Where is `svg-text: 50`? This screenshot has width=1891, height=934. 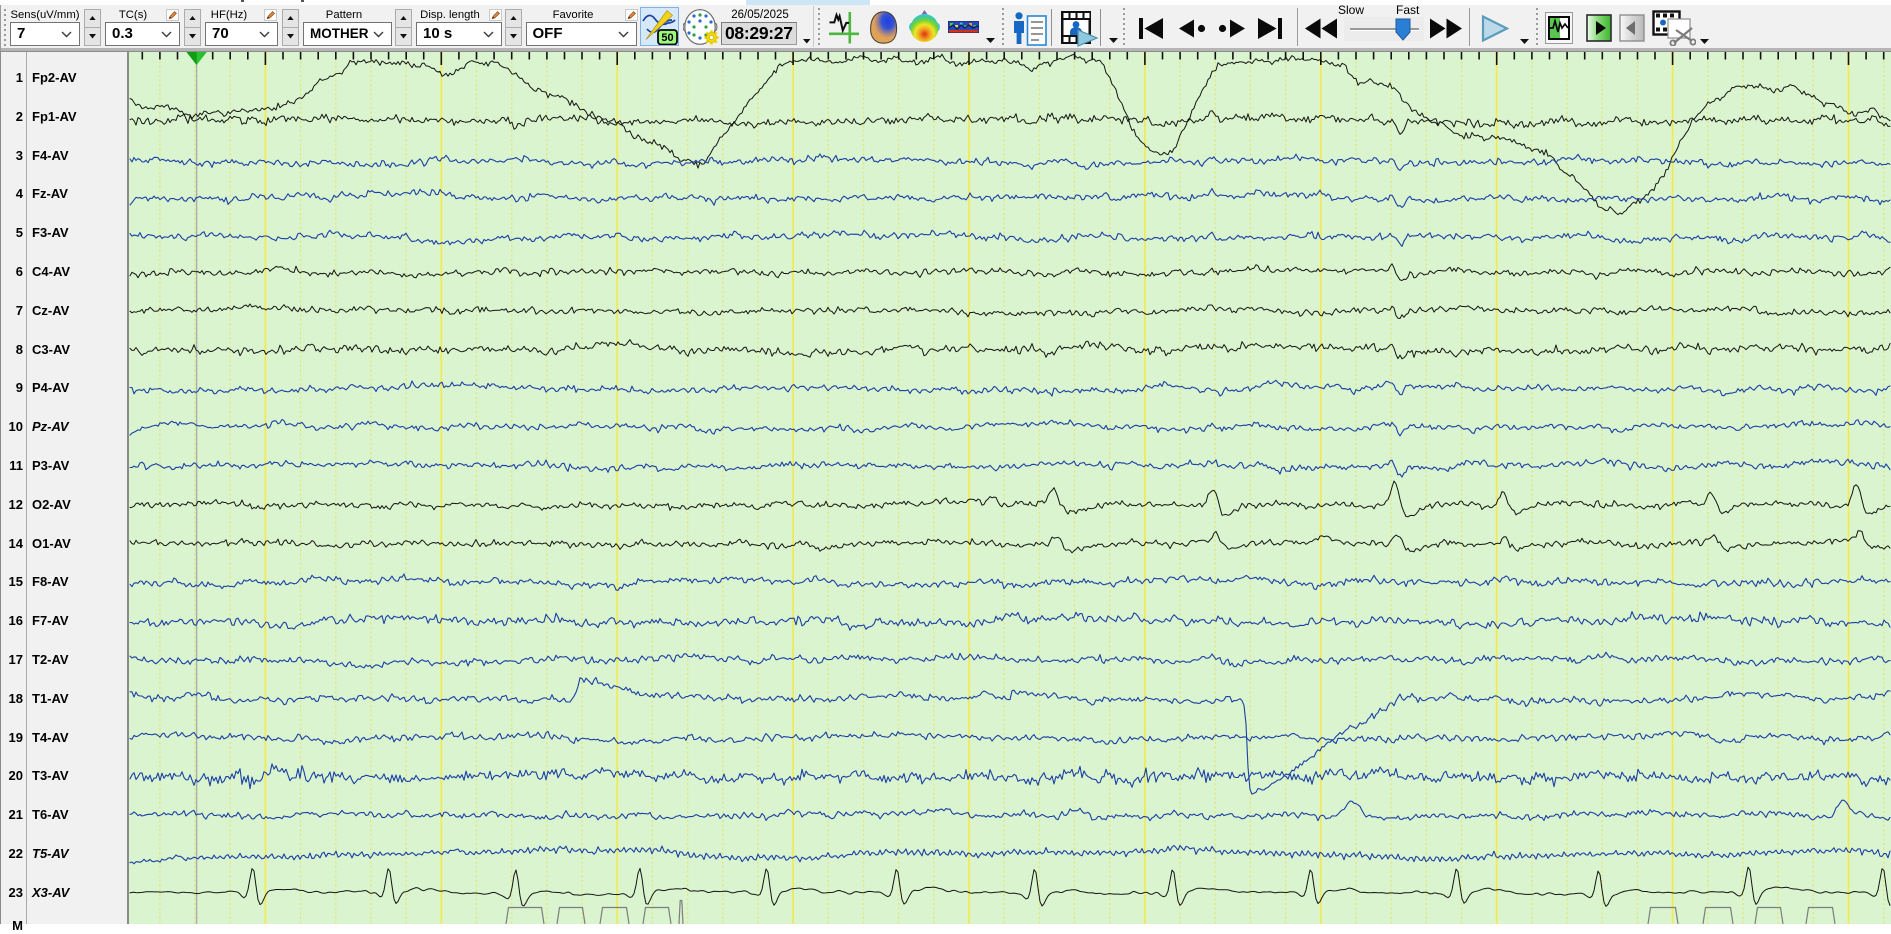
svg-text: 50 is located at coordinates (667, 38).